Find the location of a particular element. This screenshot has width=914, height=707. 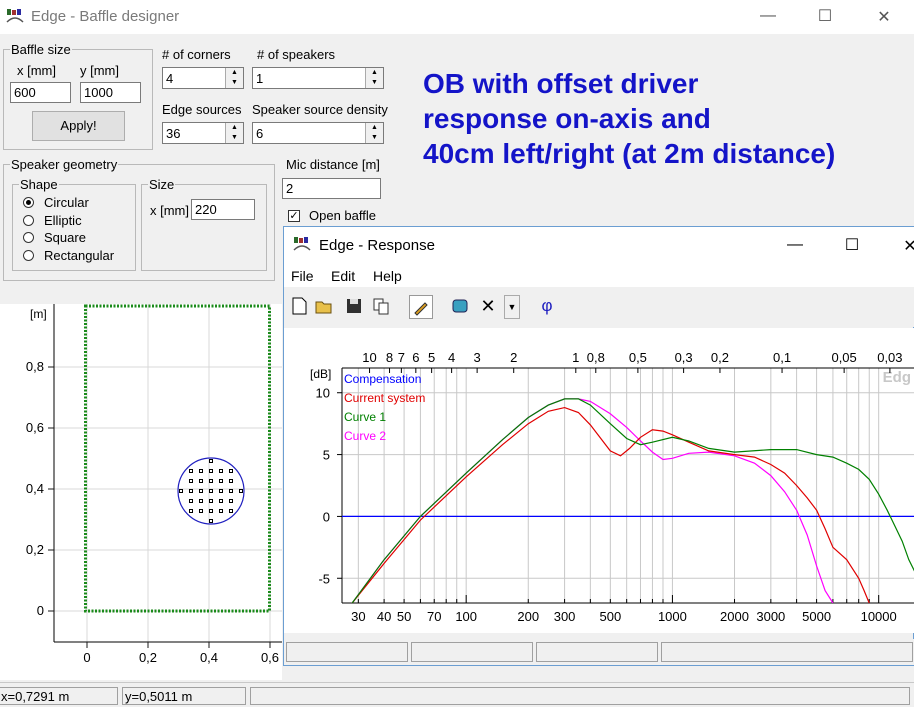

baffle-x-input: 600 is located at coordinates (40, 92).